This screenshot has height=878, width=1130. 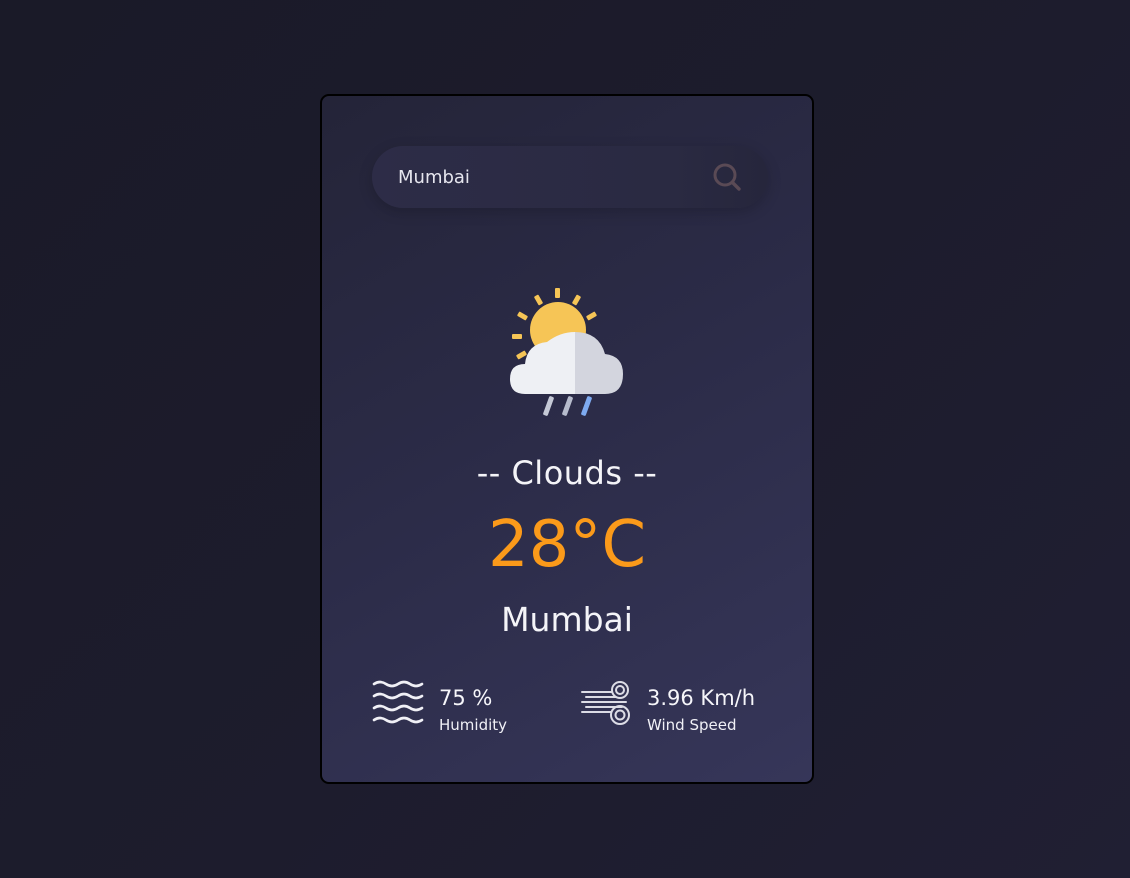 I want to click on search-input, so click(x=548, y=177).